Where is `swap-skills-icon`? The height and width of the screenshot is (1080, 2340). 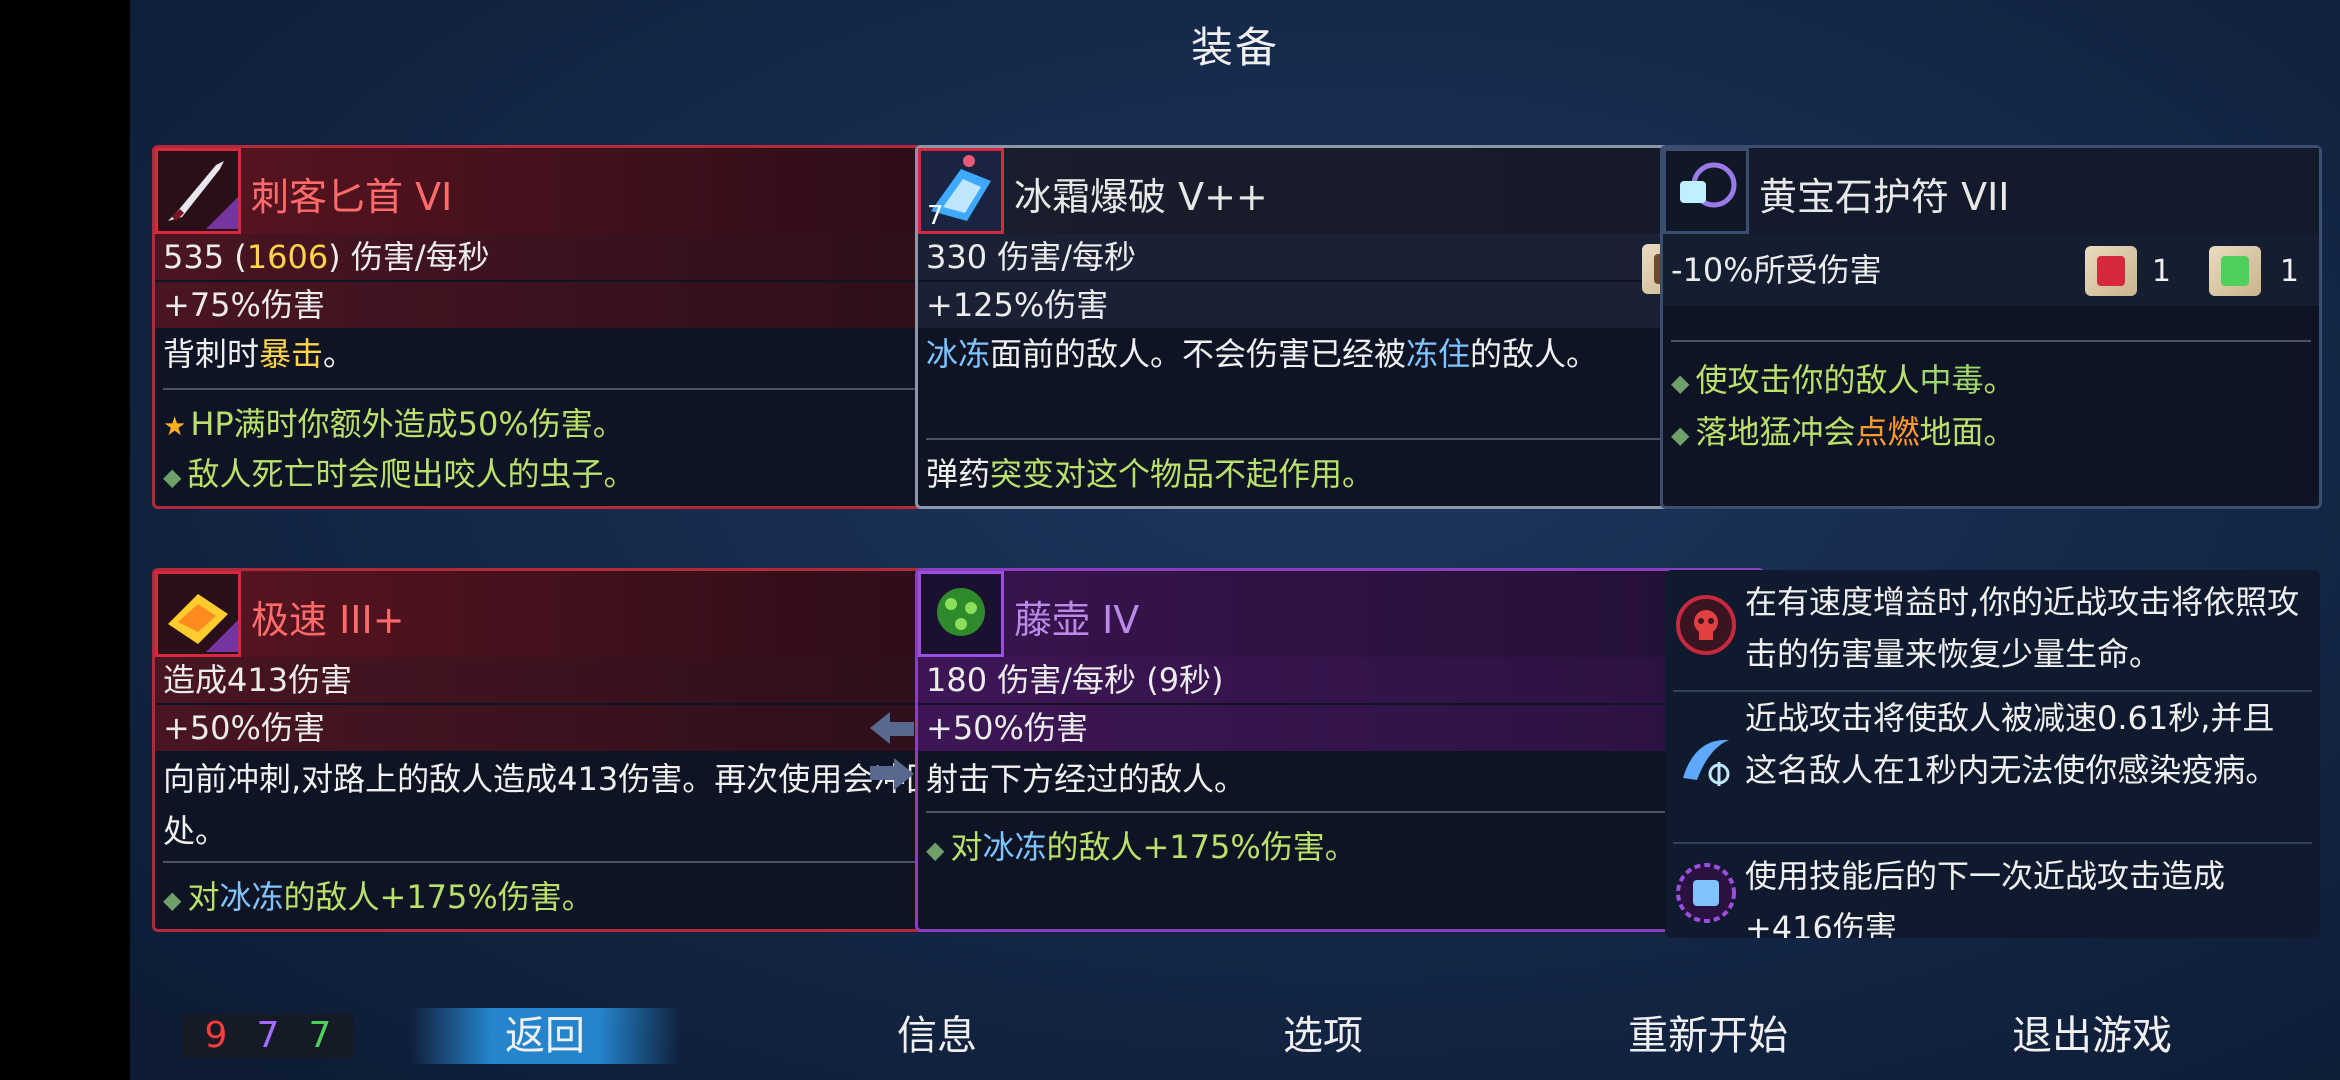 swap-skills-icon is located at coordinates (893, 751).